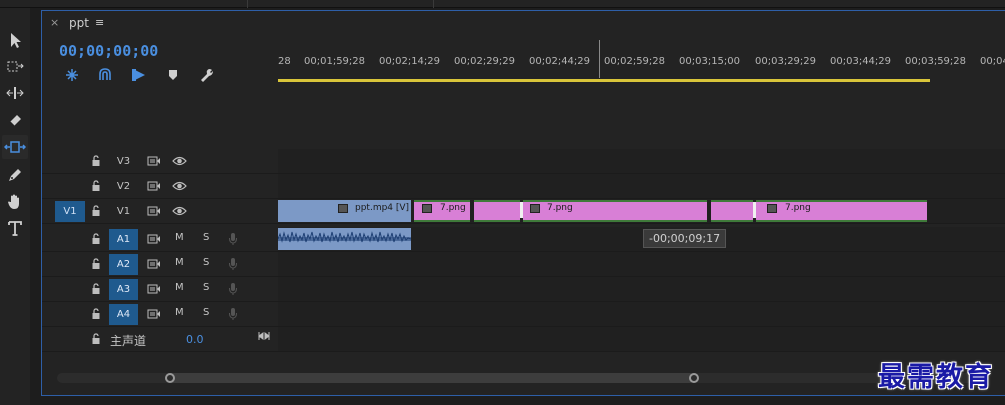 Image resolution: width=1005 pixels, height=405 pixels. What do you see at coordinates (335, 61) in the screenshot?
I see `ruler-tick-label: 00;01;59;28` at bounding box center [335, 61].